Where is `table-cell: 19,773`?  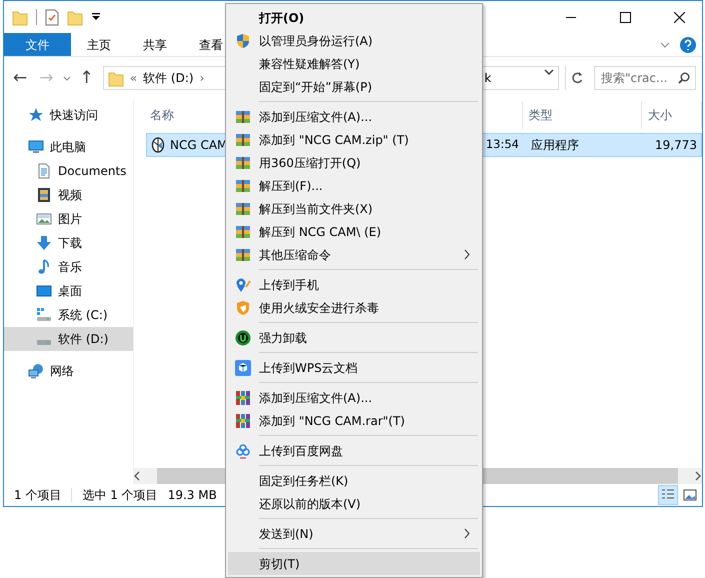
table-cell: 19,773 is located at coordinates (676, 145).